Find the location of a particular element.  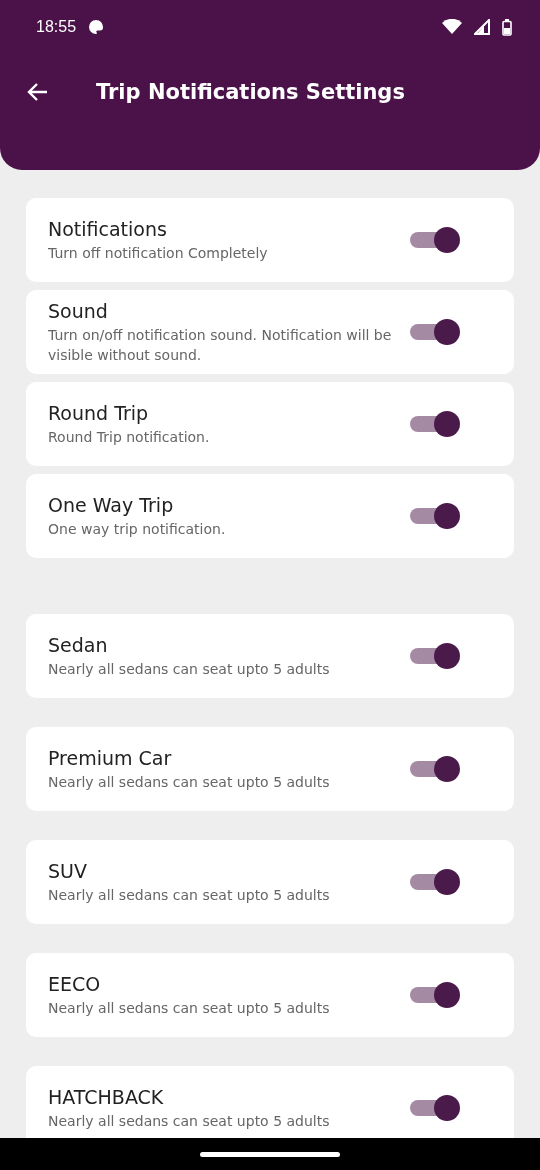

battery-icon is located at coordinates (507, 27).